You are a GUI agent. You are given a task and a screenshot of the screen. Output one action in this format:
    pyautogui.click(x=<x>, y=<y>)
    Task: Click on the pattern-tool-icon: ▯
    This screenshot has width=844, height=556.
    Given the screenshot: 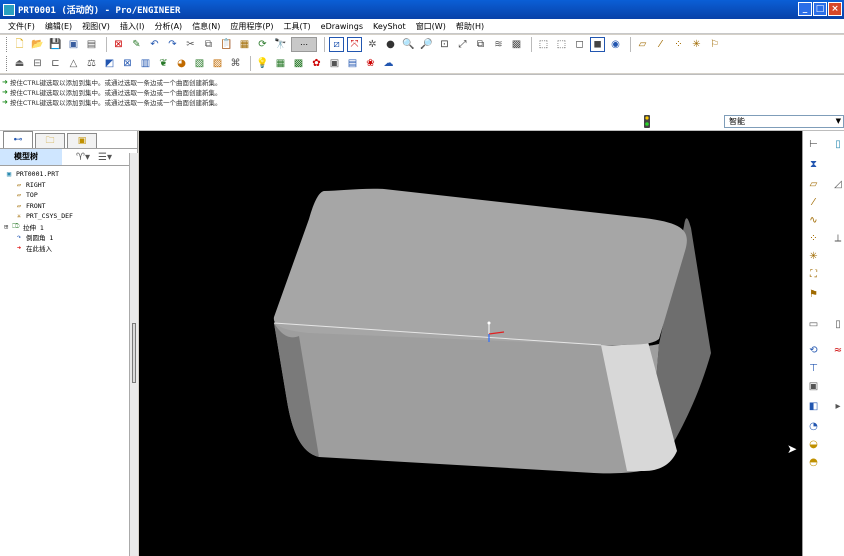 What is the action you would take?
    pyautogui.click(x=837, y=324)
    